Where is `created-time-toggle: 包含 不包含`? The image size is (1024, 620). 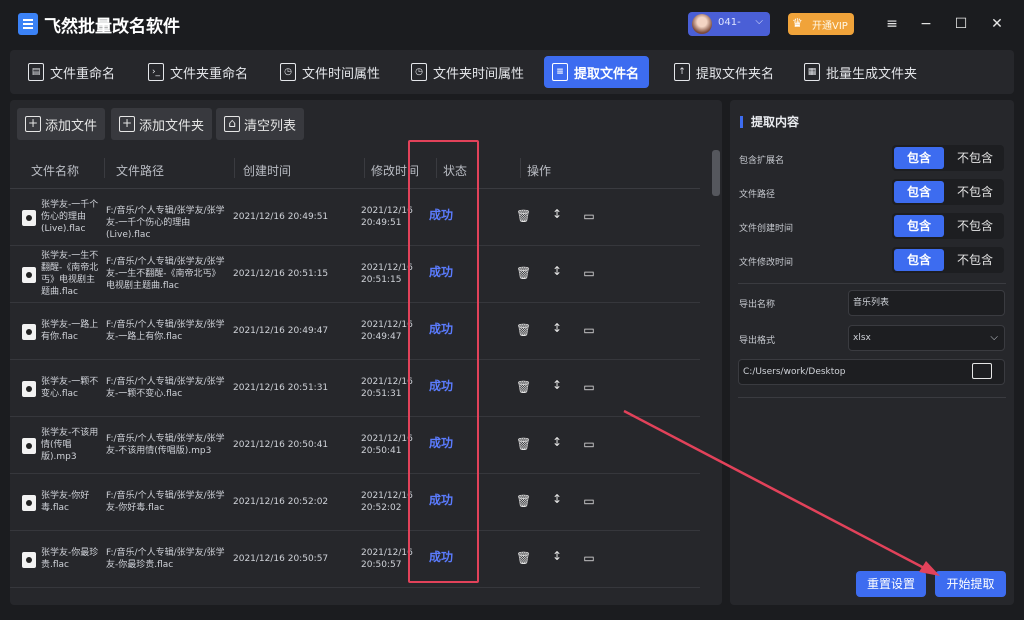 created-time-toggle: 包含 不包含 is located at coordinates (948, 226).